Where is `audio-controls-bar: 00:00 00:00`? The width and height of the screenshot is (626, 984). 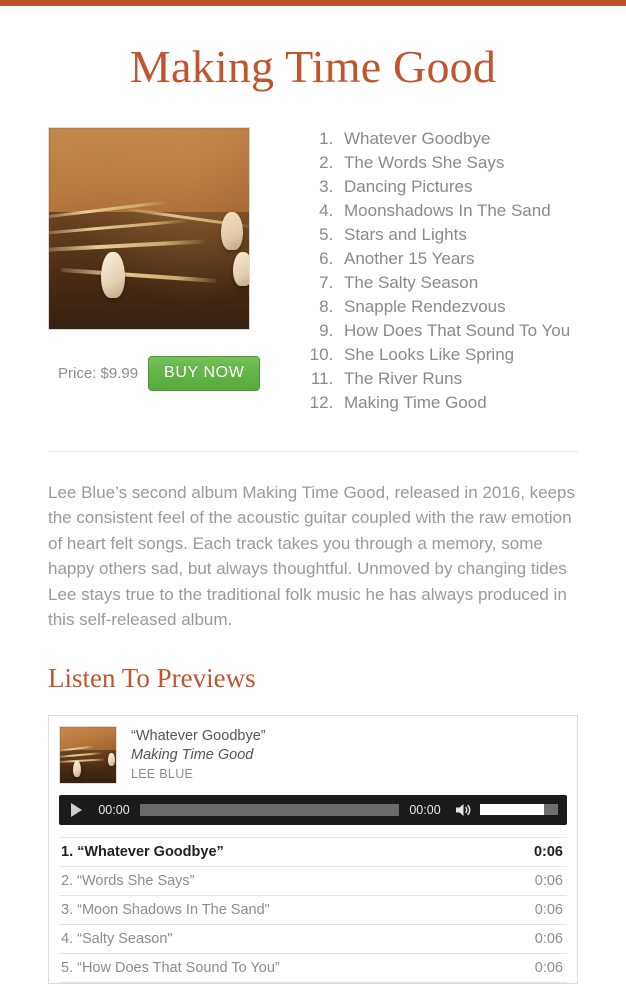
audio-controls-bar: 00:00 00:00 is located at coordinates (313, 809).